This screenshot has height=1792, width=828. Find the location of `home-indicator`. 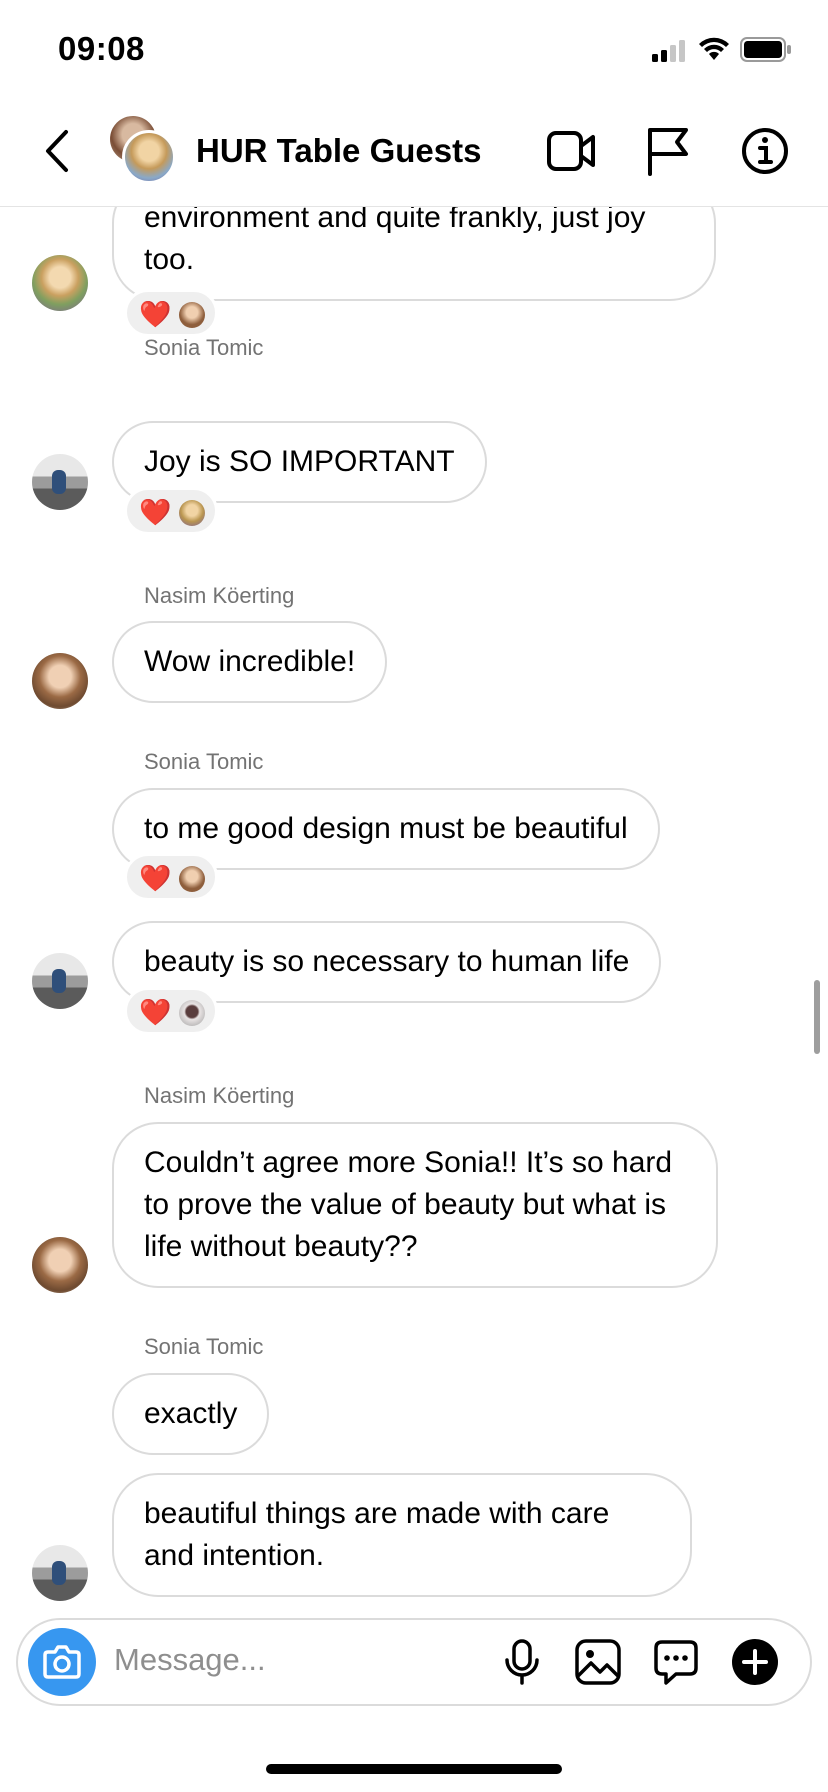

home-indicator is located at coordinates (414, 1769).